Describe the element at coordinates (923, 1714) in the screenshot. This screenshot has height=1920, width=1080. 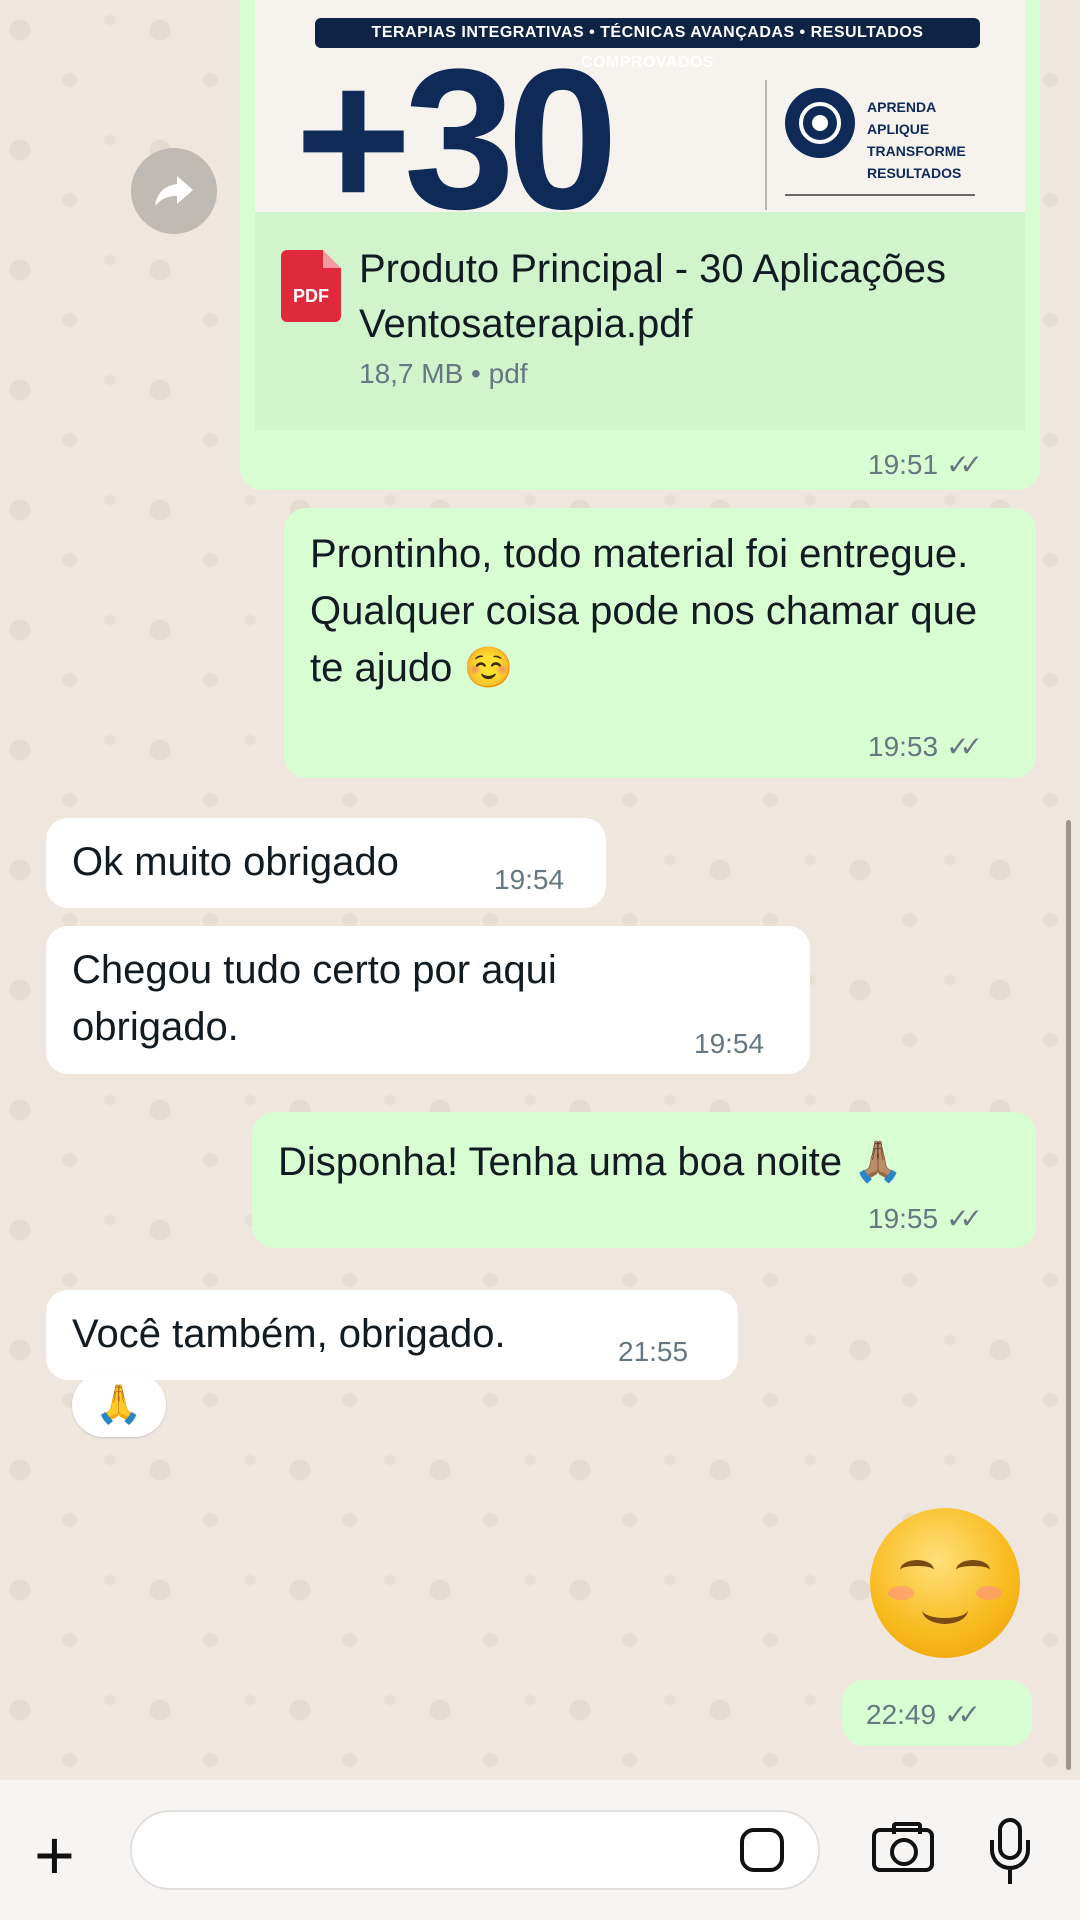
I see `message-time: 22:49 ✓✓` at that location.